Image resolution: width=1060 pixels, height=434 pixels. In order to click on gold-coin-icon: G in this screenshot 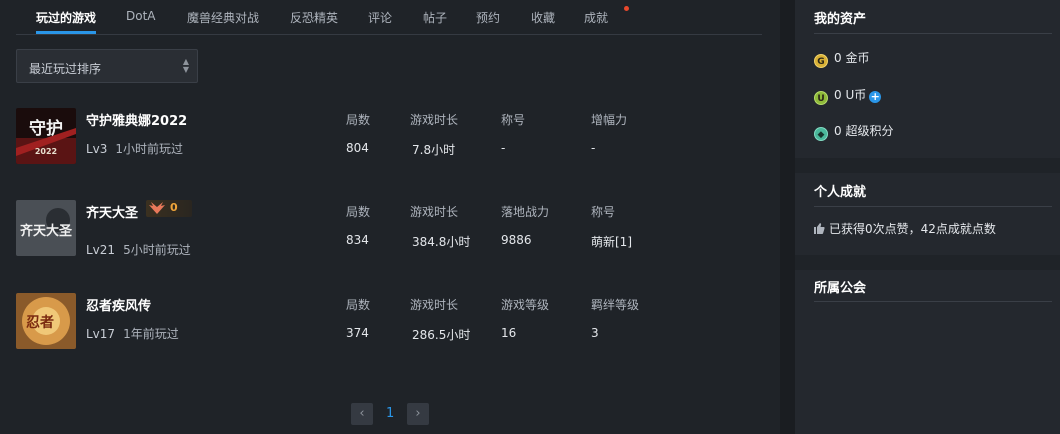, I will do `click(821, 61)`.